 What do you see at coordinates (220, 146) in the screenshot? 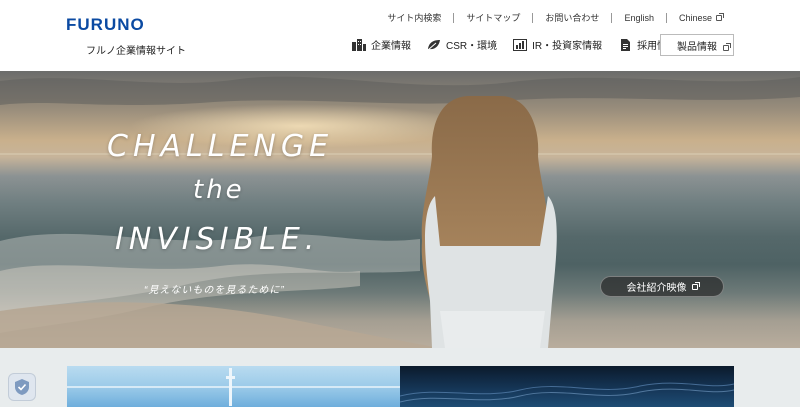
I see `hero-title-line1: CHALLENGE` at bounding box center [220, 146].